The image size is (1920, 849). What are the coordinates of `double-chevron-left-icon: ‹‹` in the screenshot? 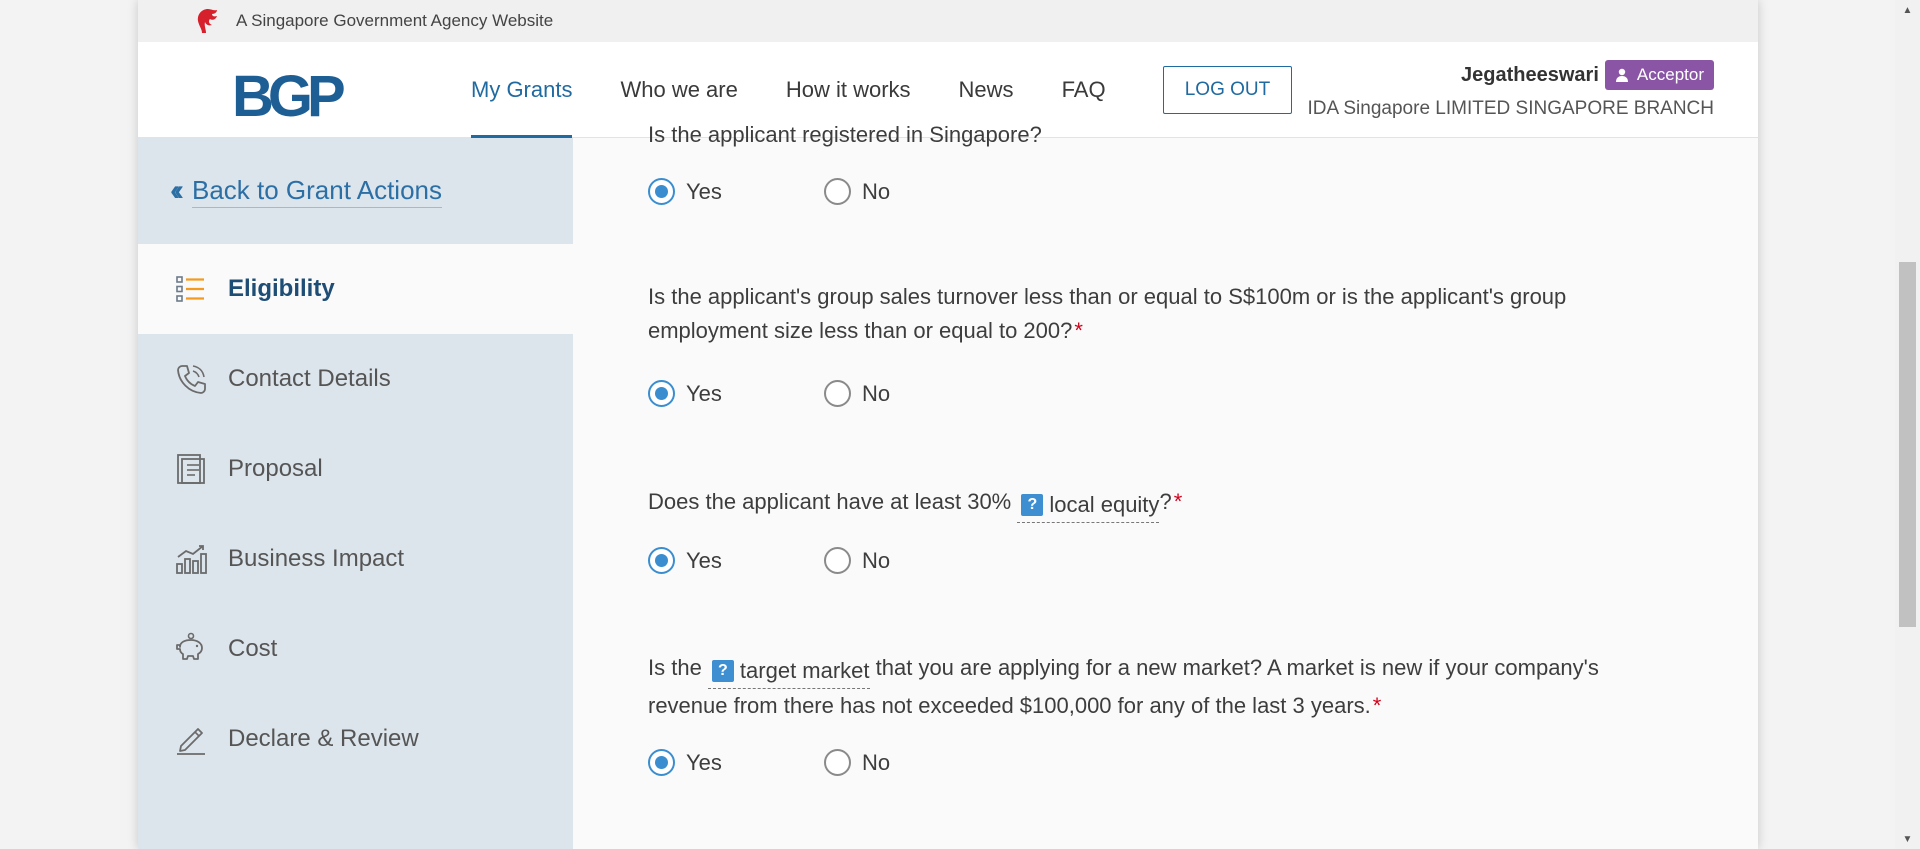 It's located at (177, 190).